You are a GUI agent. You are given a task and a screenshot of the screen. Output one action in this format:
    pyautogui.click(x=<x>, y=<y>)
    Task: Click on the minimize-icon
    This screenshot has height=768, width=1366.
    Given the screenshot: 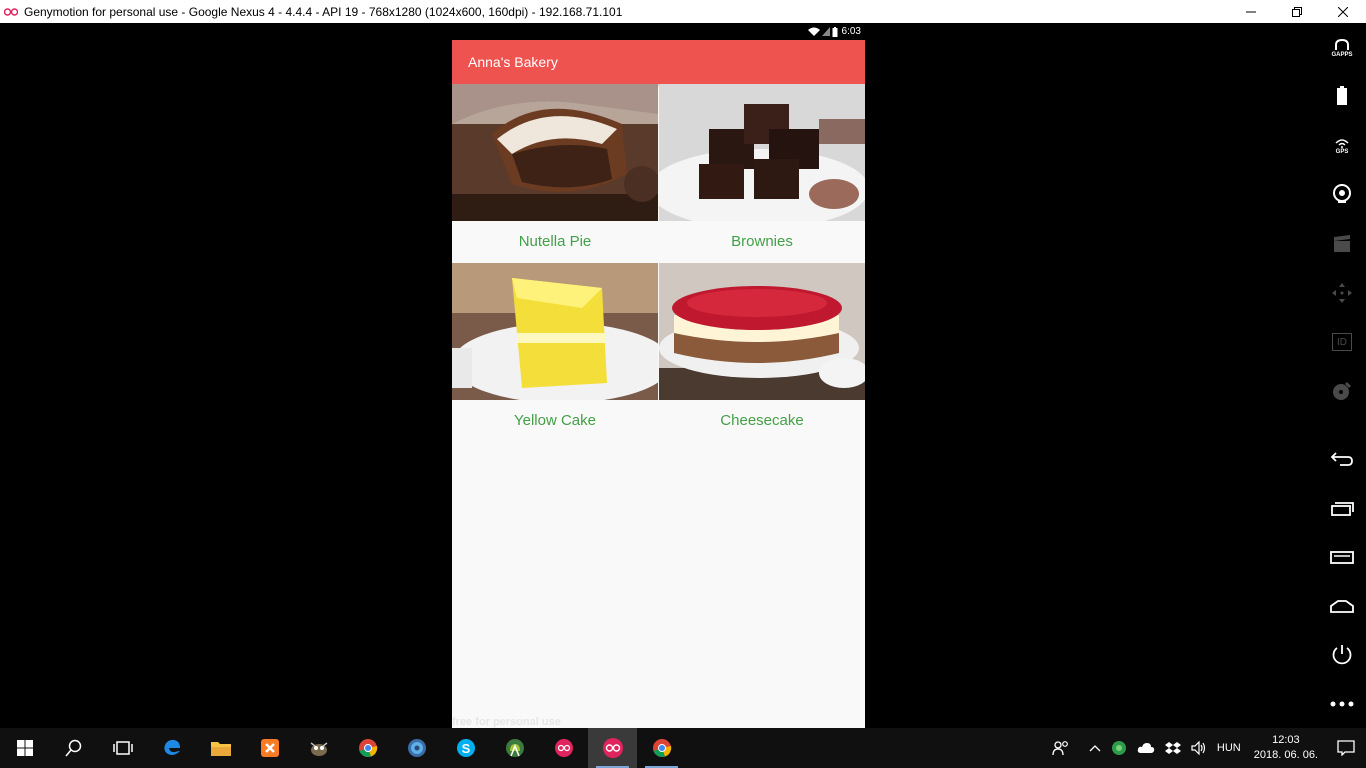 What is the action you would take?
    pyautogui.click(x=1251, y=11)
    